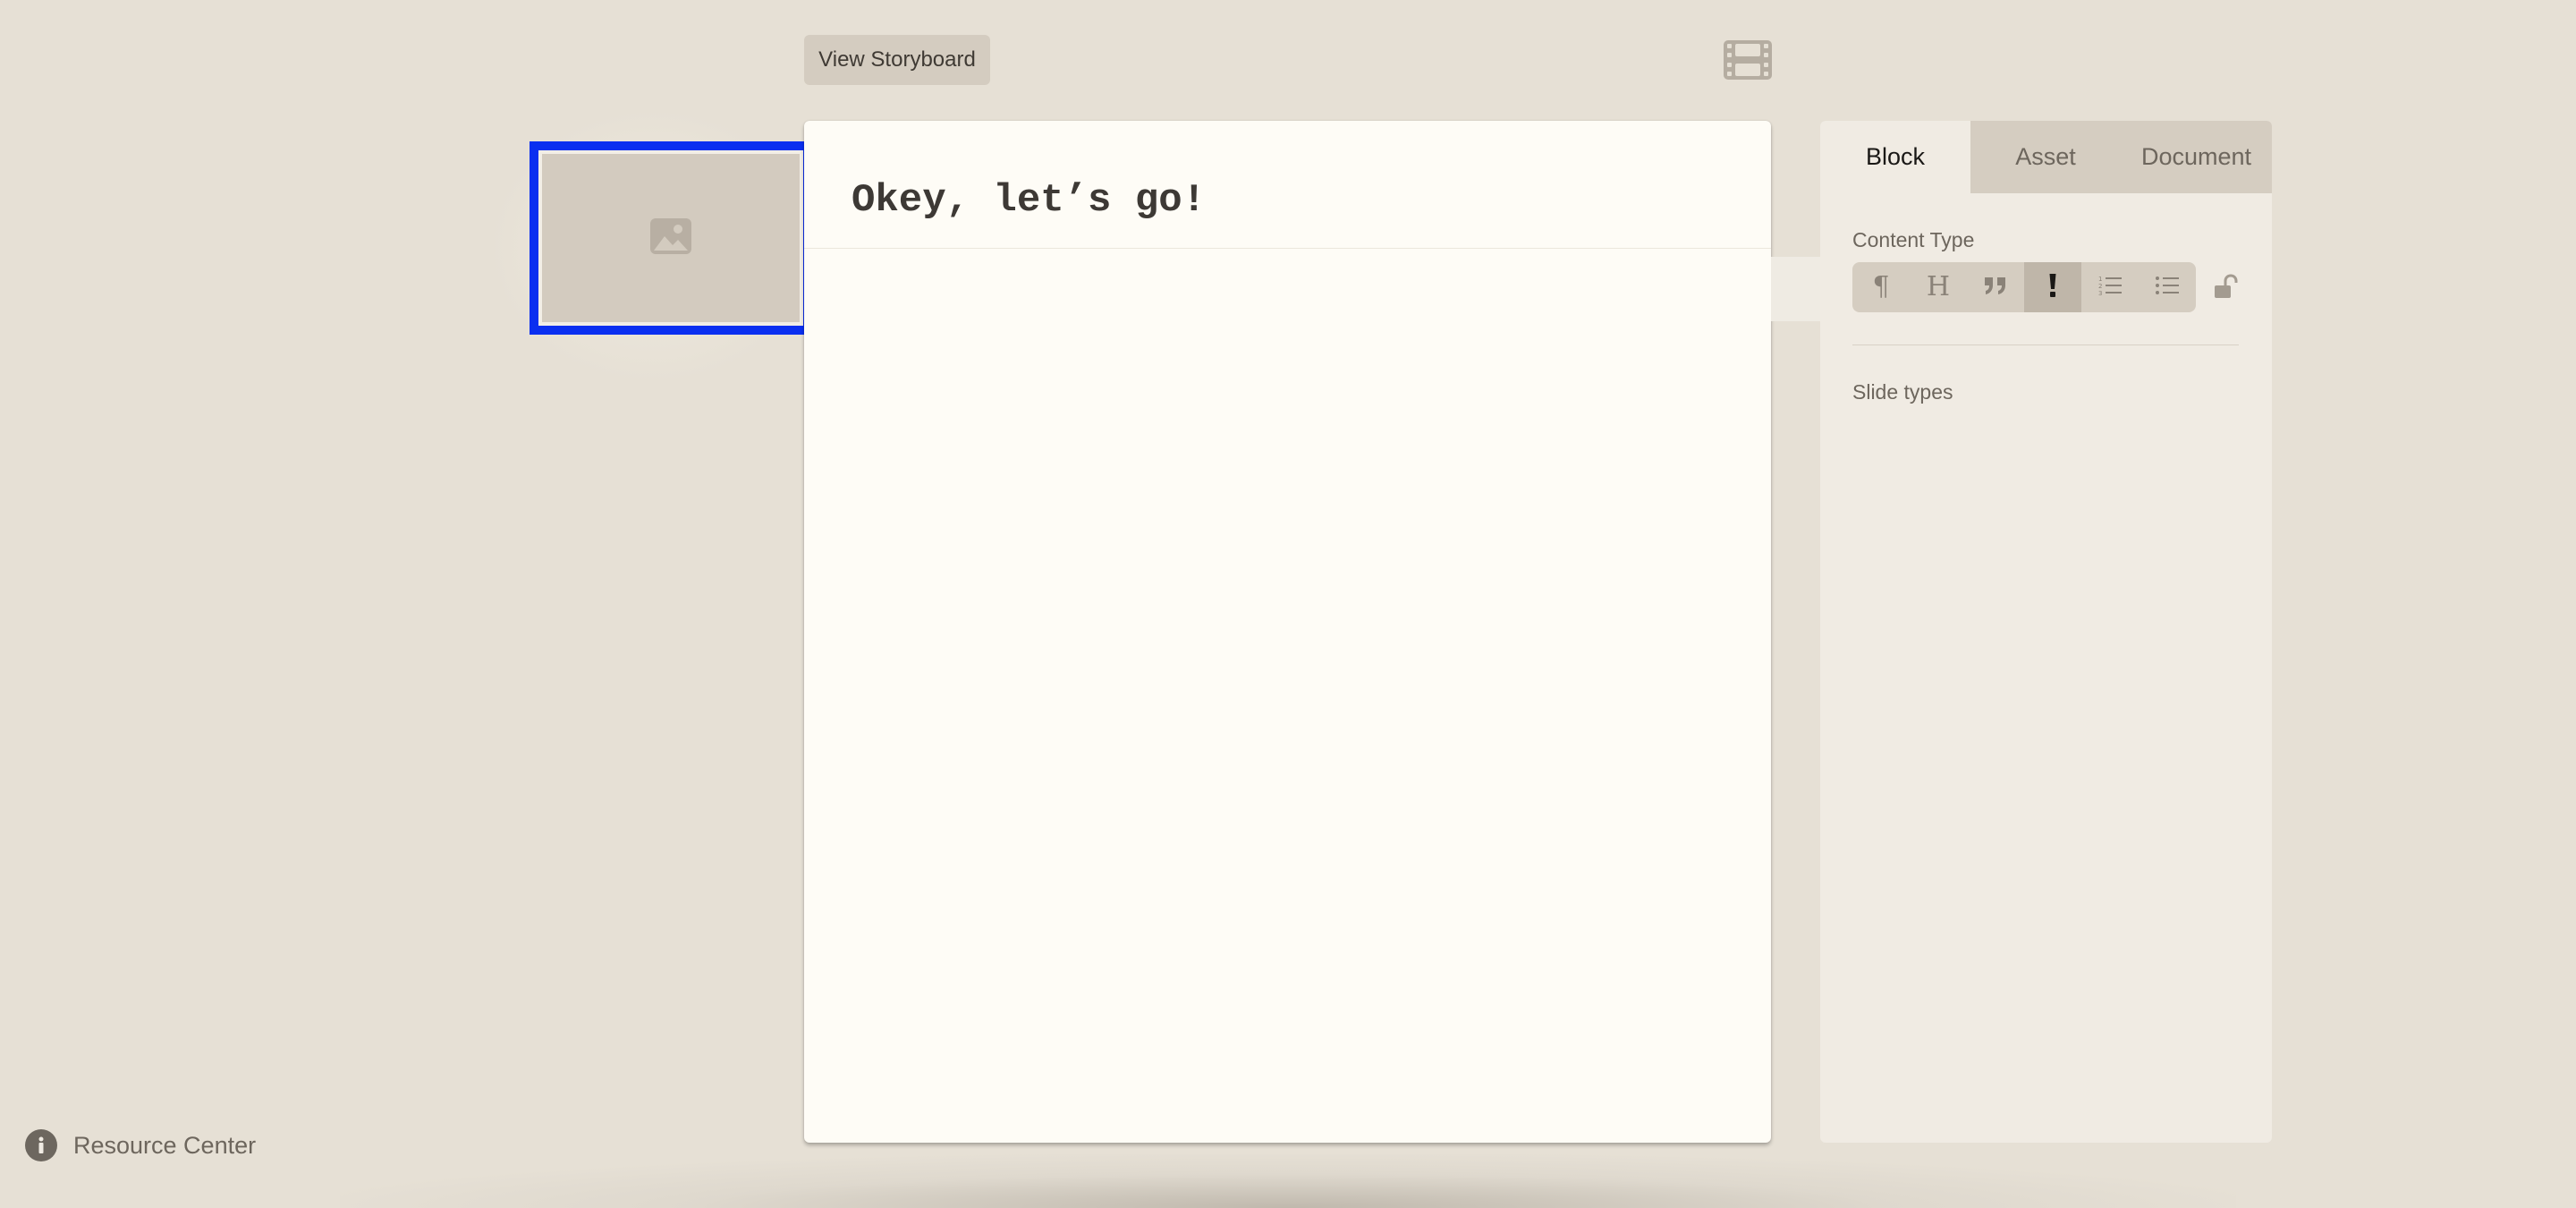 The height and width of the screenshot is (1208, 2576). I want to click on bullet-list-type-button, so click(2167, 287).